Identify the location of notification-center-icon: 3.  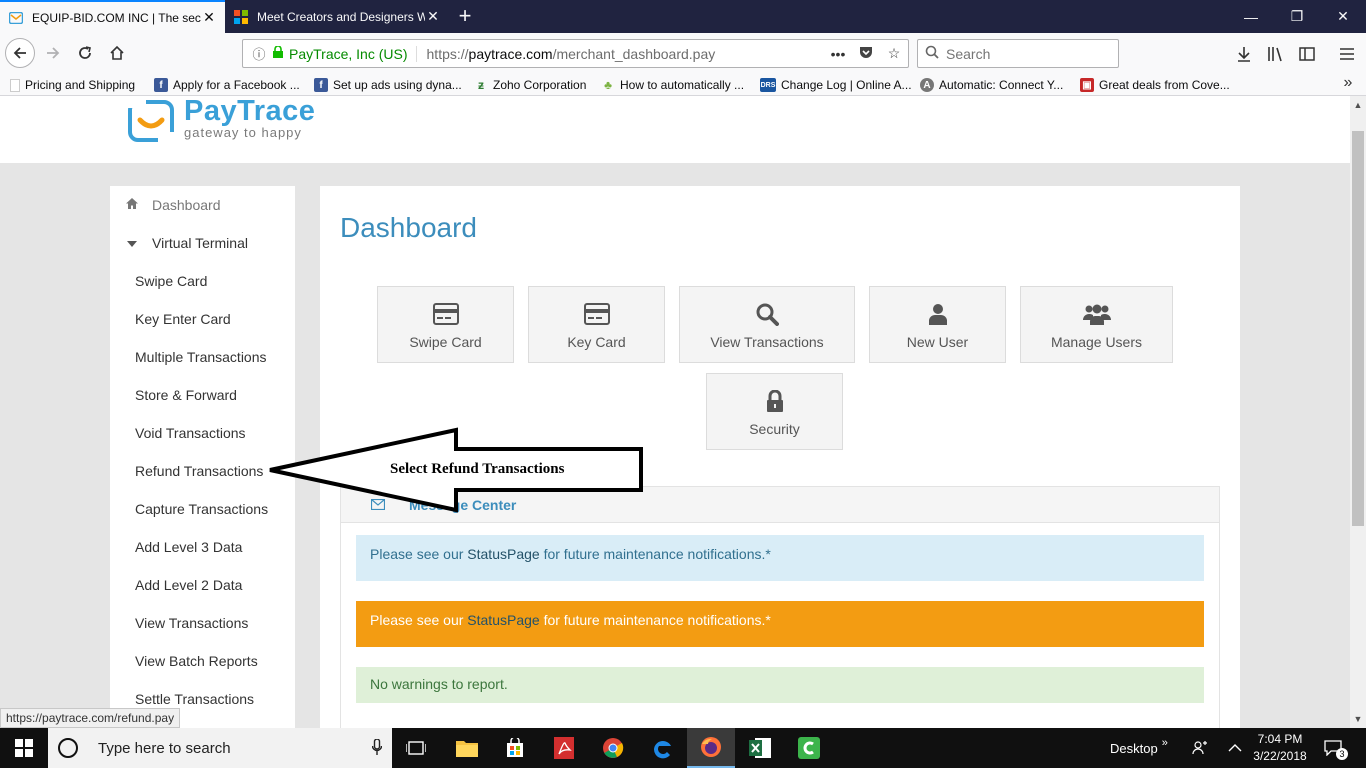
(1336, 748).